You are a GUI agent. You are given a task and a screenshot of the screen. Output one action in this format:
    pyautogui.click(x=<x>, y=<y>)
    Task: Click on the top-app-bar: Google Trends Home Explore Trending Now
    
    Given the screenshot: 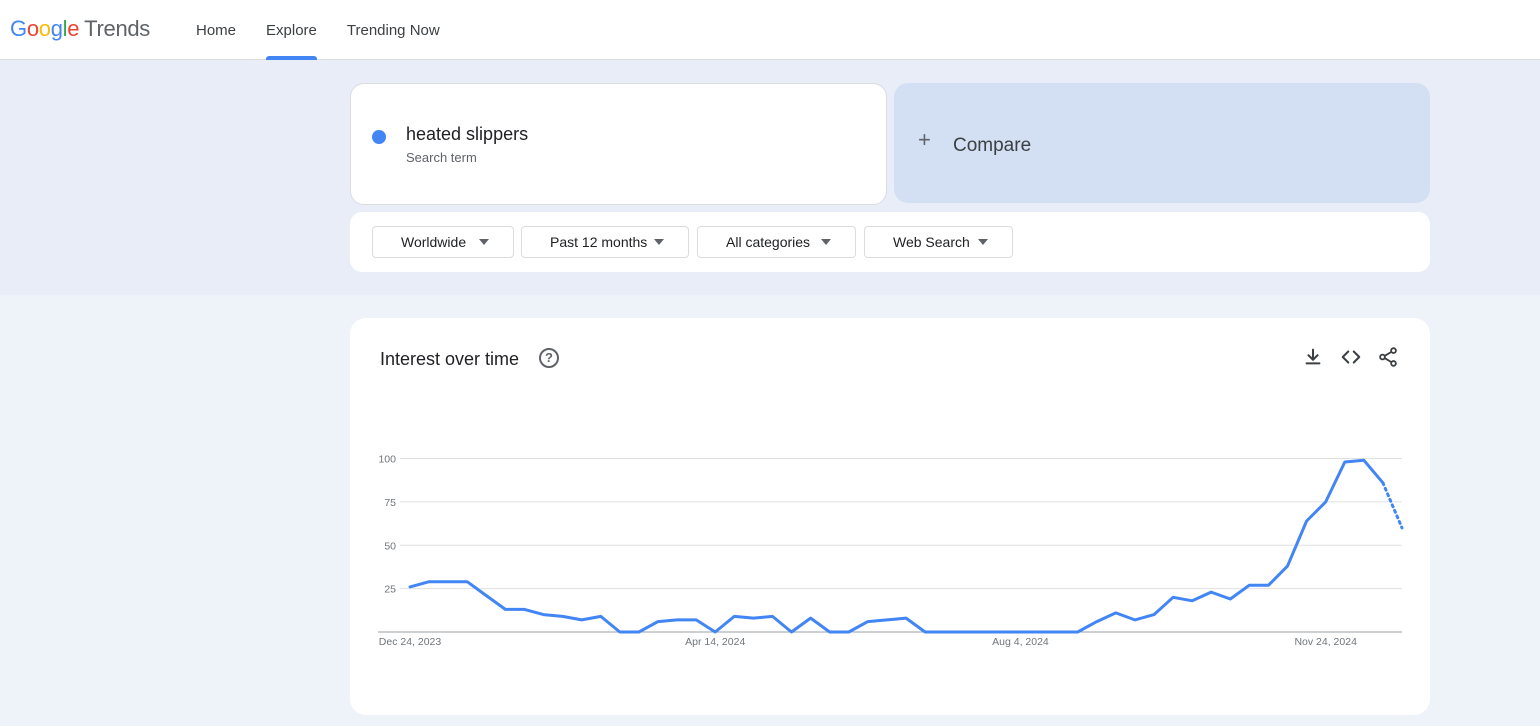 What is the action you would take?
    pyautogui.click(x=770, y=30)
    